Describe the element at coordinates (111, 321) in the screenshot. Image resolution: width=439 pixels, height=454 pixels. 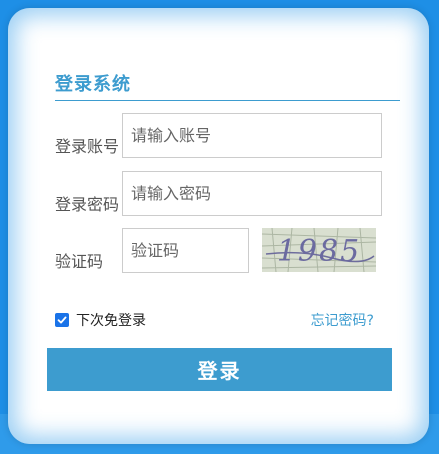
I see `remember-label: 下次免登录` at that location.